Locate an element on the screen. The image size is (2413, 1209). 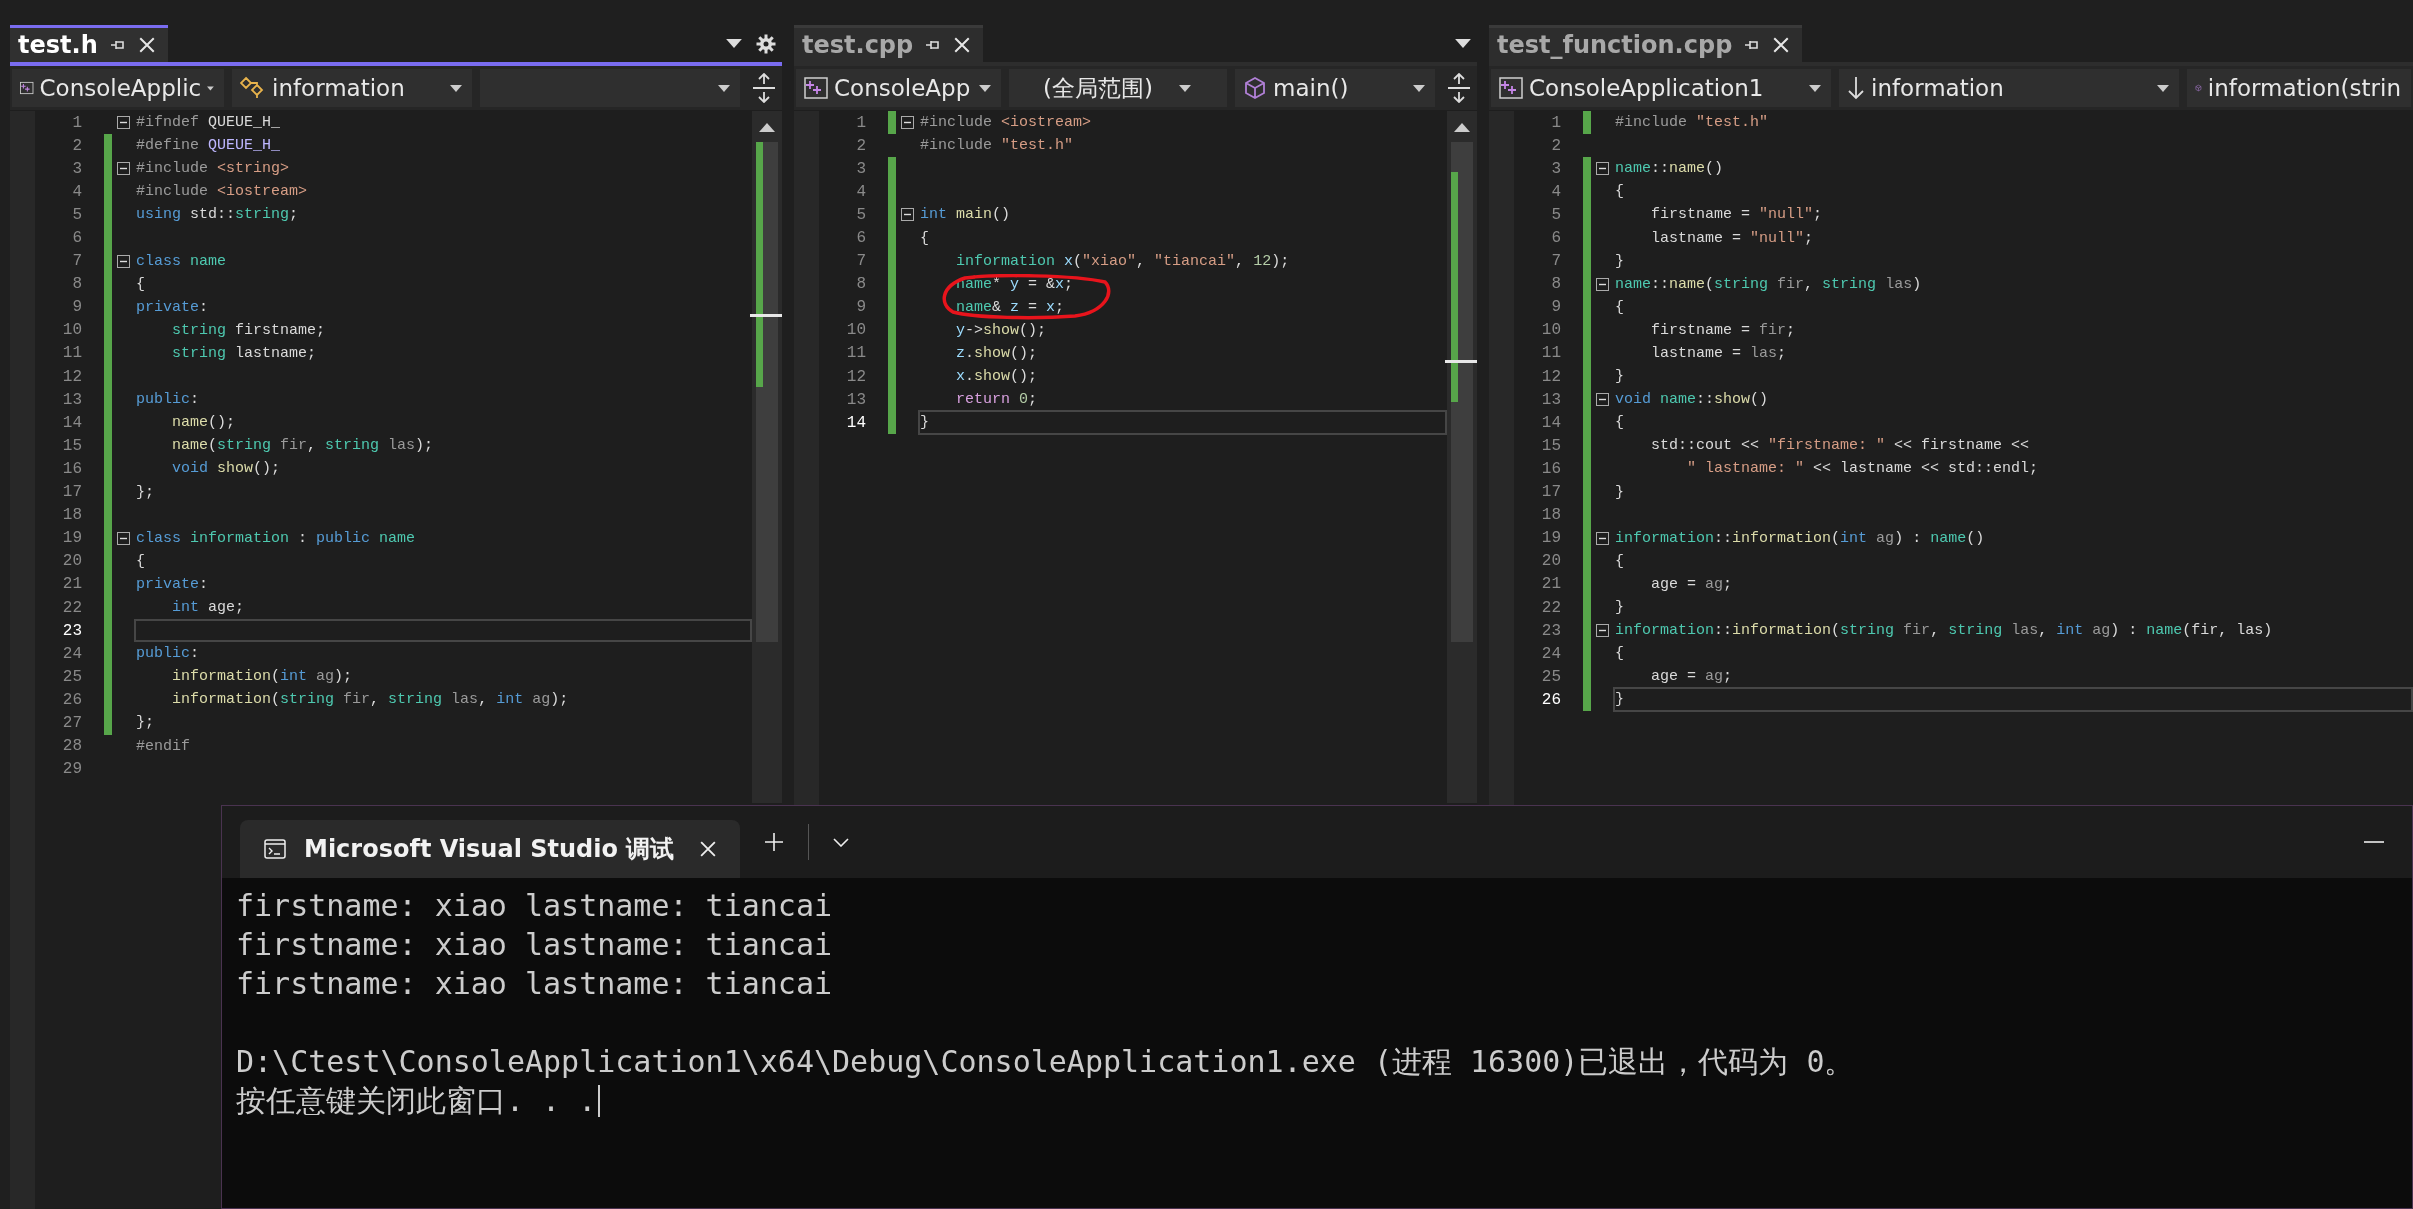
line-number: 24 is located at coordinates (1550, 653).